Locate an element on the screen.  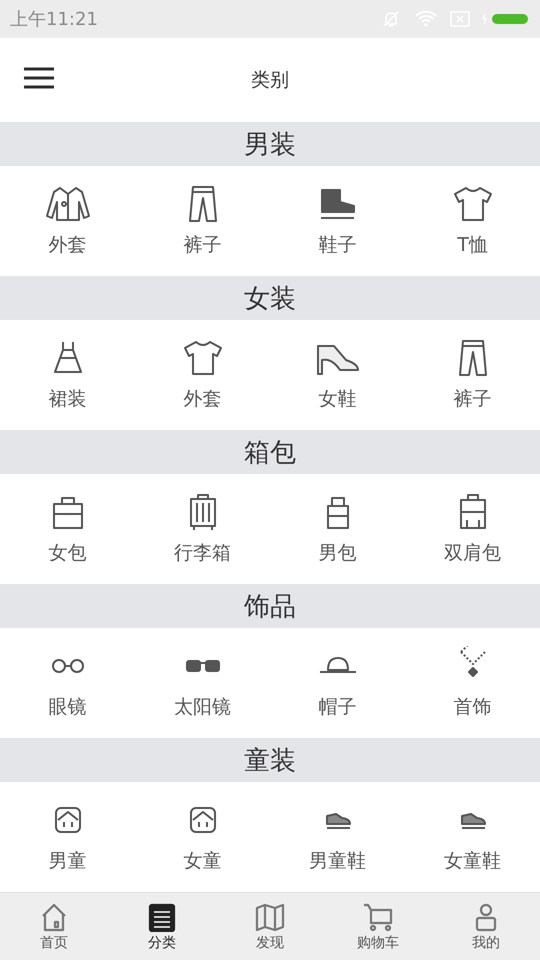
section-header: 男装 is located at coordinates (270, 144).